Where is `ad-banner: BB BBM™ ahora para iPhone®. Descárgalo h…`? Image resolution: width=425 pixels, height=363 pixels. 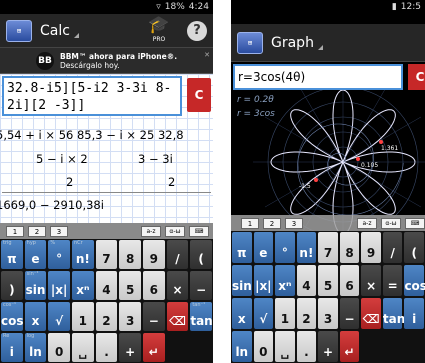 ad-banner: BB BBM™ ahora para iPhone®. Descárgalo h… is located at coordinates (106, 61).